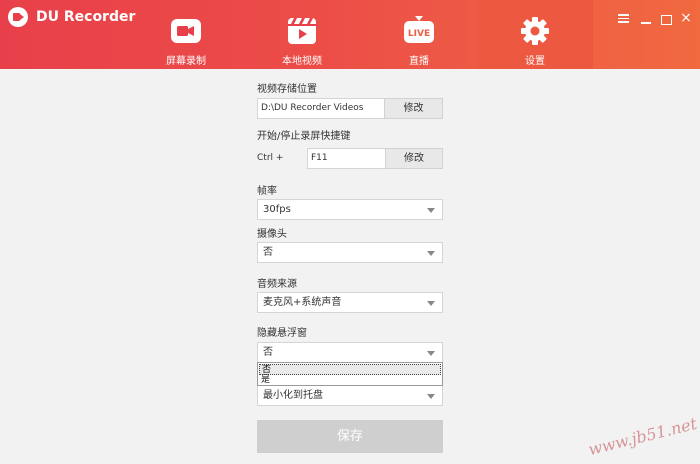  What do you see at coordinates (293, 395) in the screenshot?
I see `close-action-value: 最小化到托盘` at bounding box center [293, 395].